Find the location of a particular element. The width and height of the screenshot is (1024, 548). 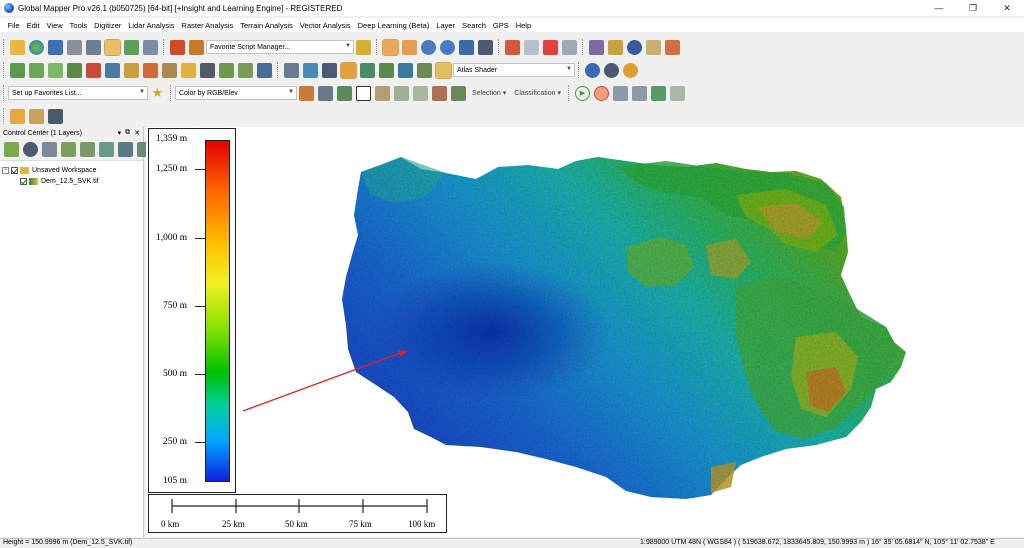

zoom-tool-icon is located at coordinates (390, 47).